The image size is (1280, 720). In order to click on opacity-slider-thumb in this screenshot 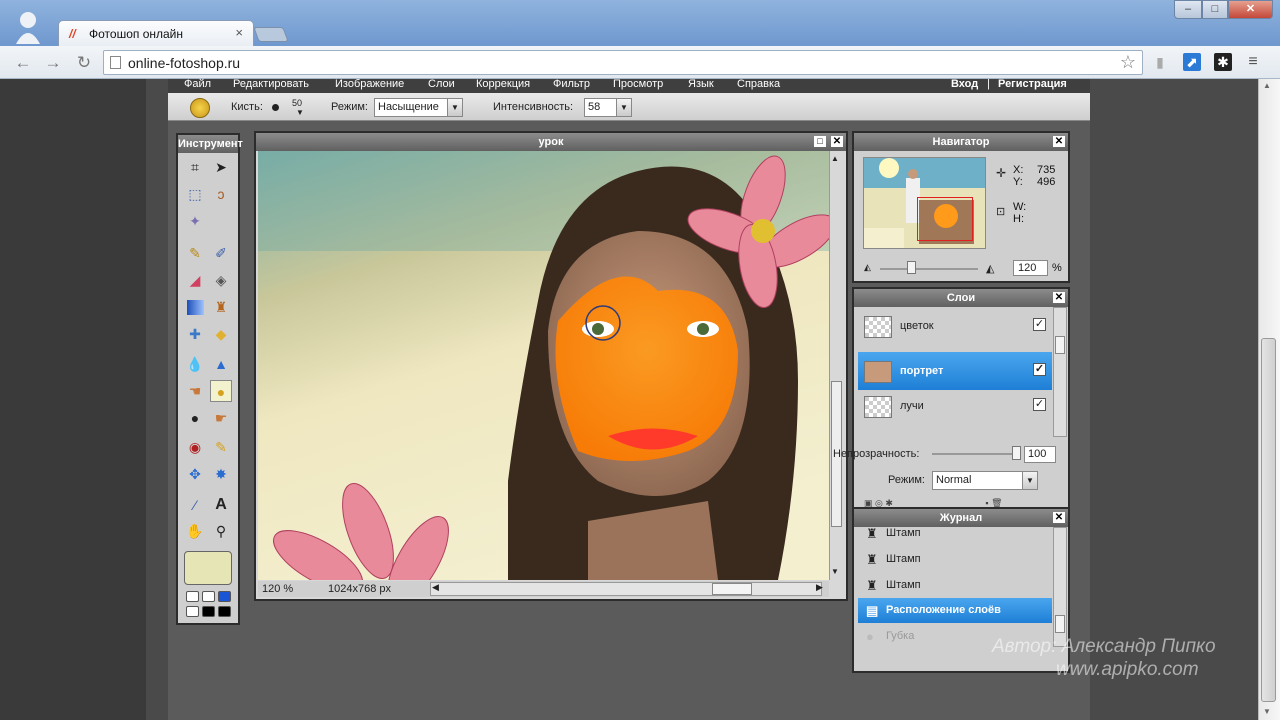, I will do `click(1016, 453)`.